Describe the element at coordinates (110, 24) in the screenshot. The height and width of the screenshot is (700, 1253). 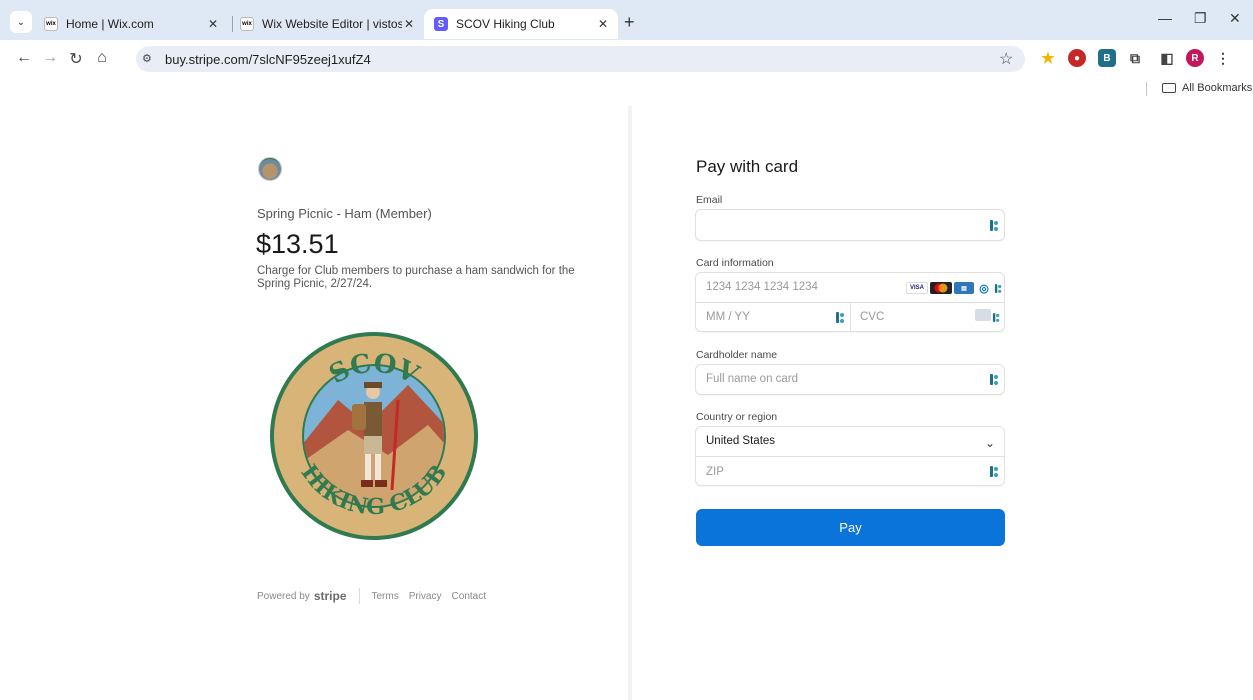
I see `tab-label: Home | Wix.com` at that location.